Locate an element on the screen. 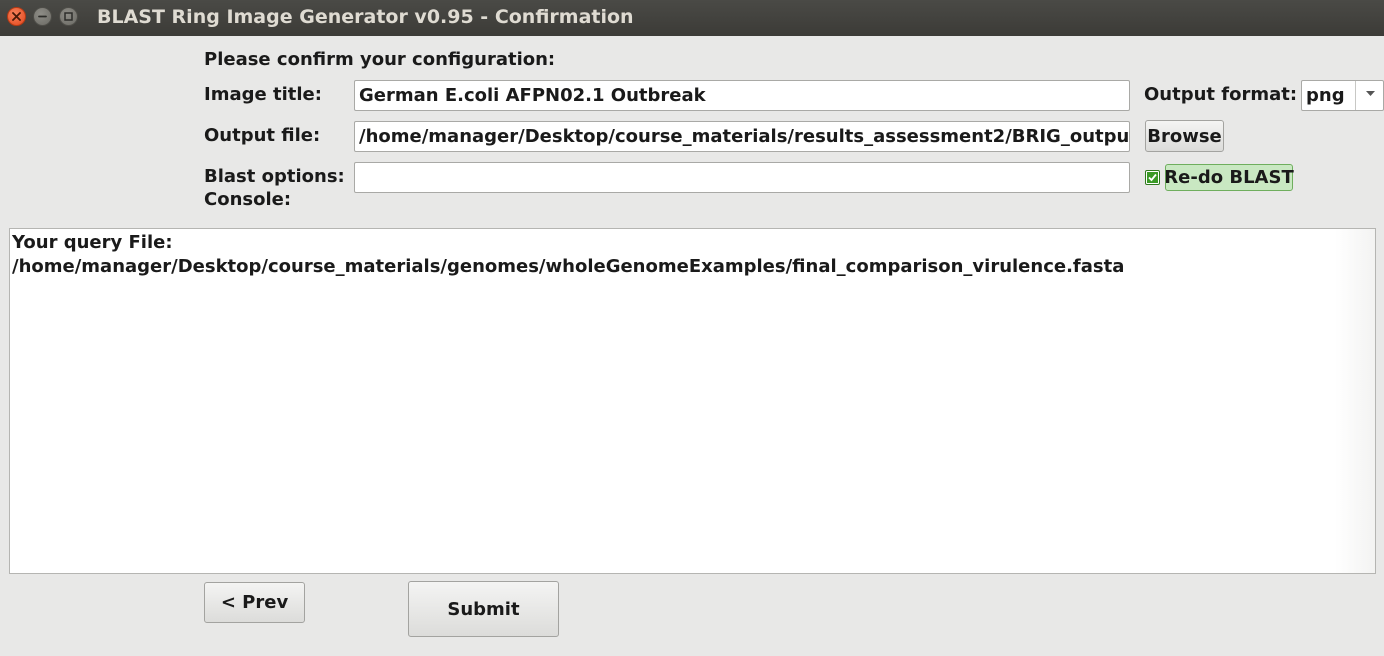 The width and height of the screenshot is (1384, 656). prev-button: < Prev is located at coordinates (254, 602).